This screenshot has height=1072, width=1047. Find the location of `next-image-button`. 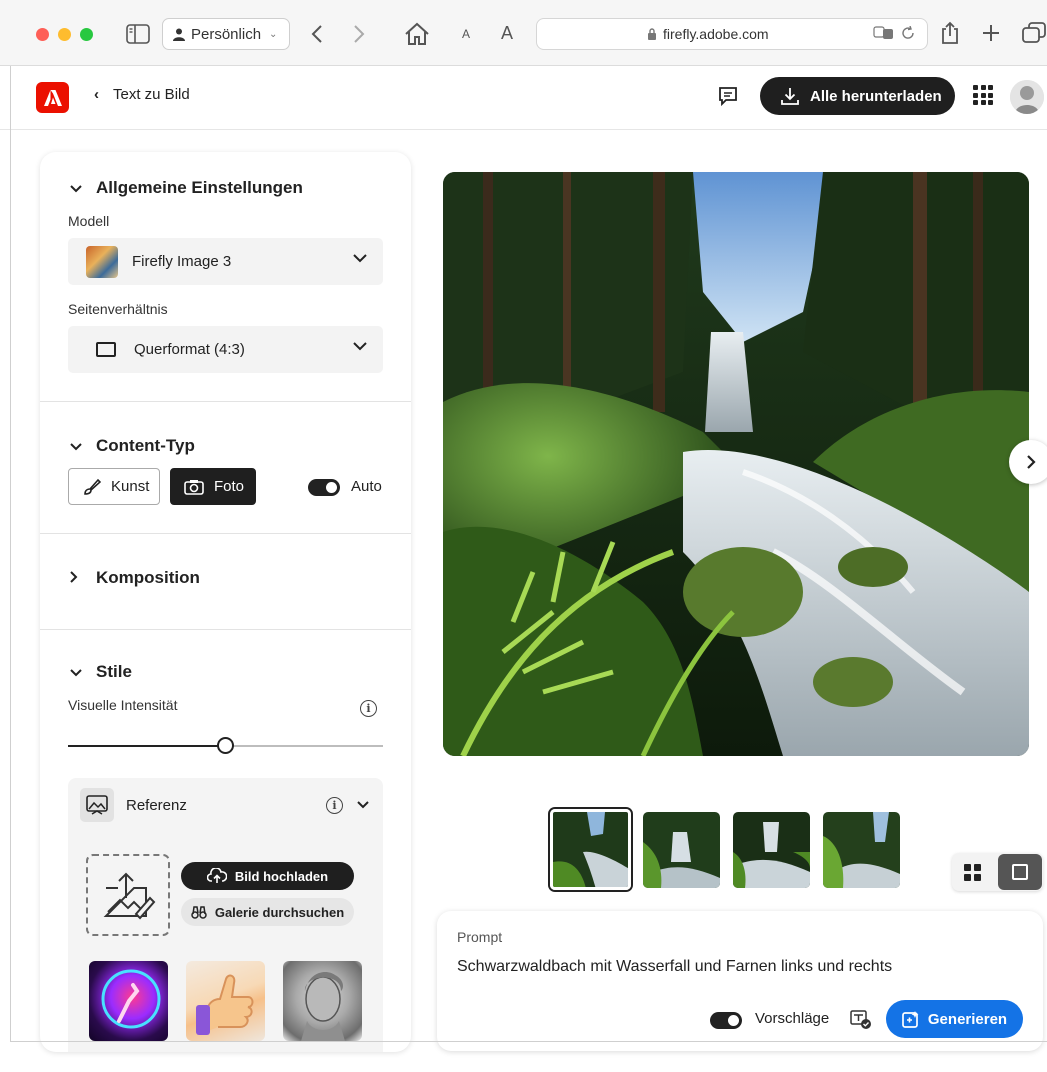

next-image-button is located at coordinates (1028, 462).